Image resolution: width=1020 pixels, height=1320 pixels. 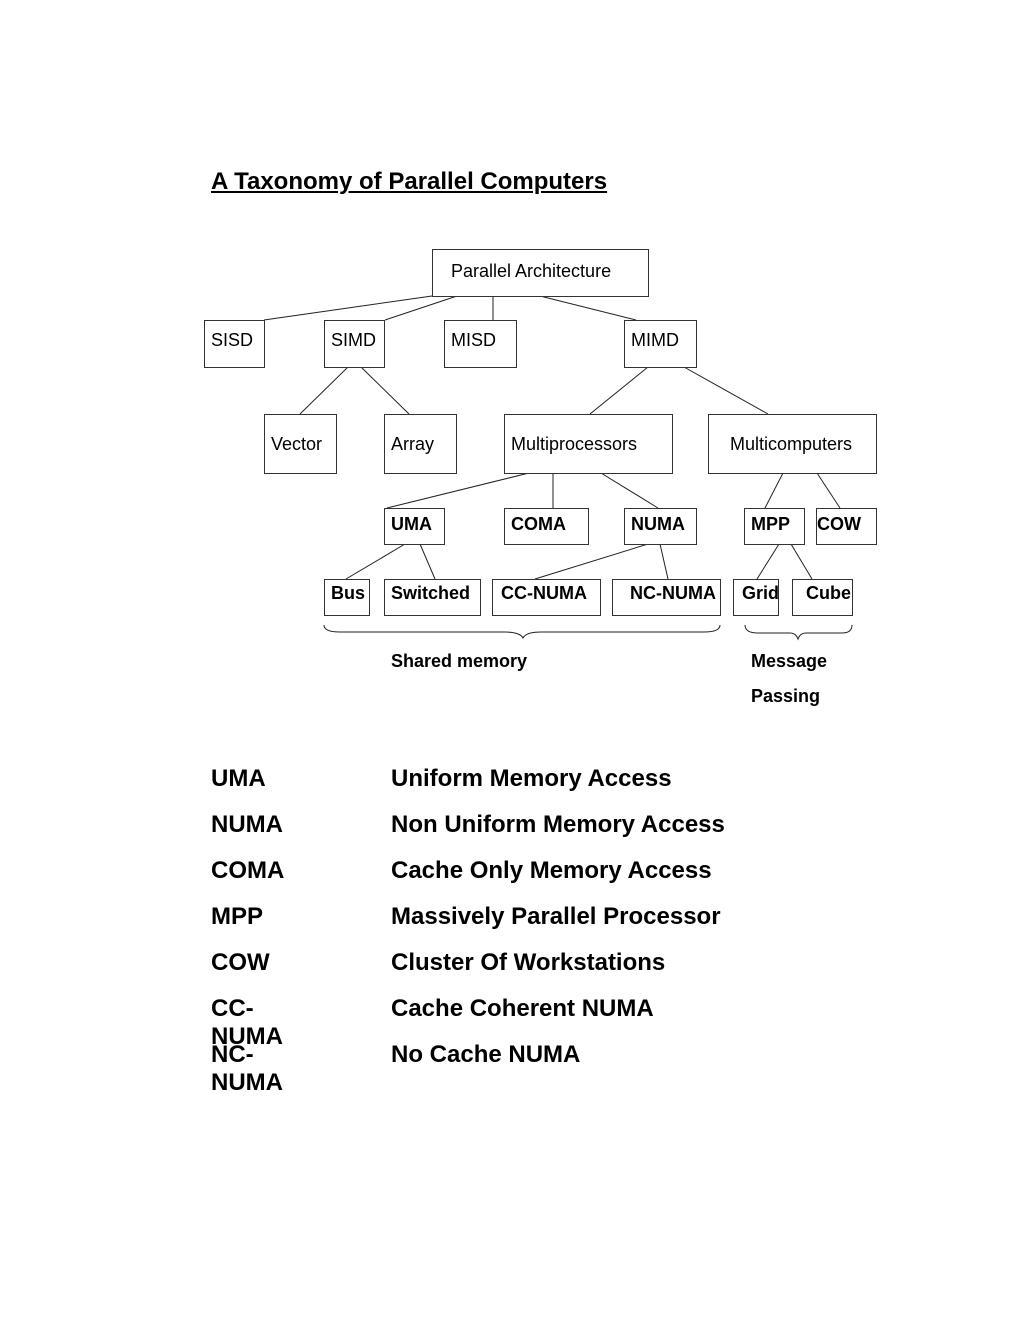 What do you see at coordinates (629, 490) in the screenshot?
I see `edge-mp-numa` at bounding box center [629, 490].